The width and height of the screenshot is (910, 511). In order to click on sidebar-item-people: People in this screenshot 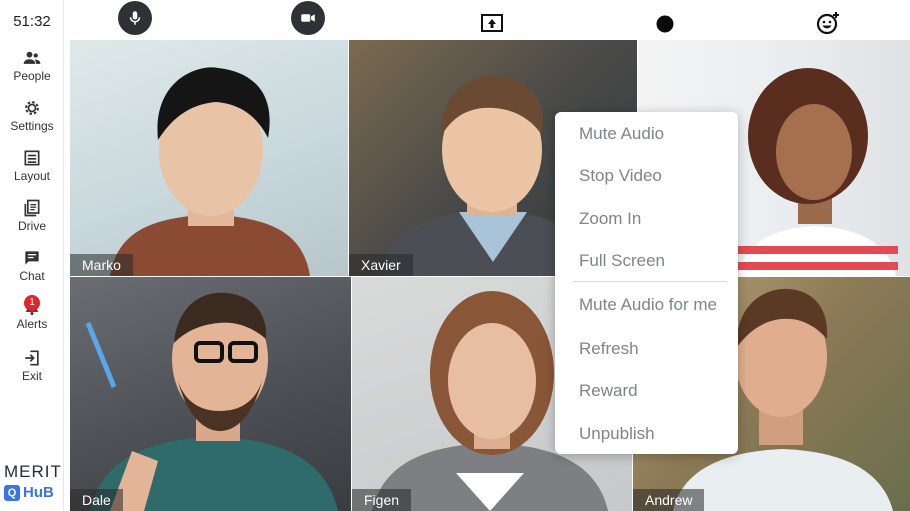, I will do `click(32, 71)`.